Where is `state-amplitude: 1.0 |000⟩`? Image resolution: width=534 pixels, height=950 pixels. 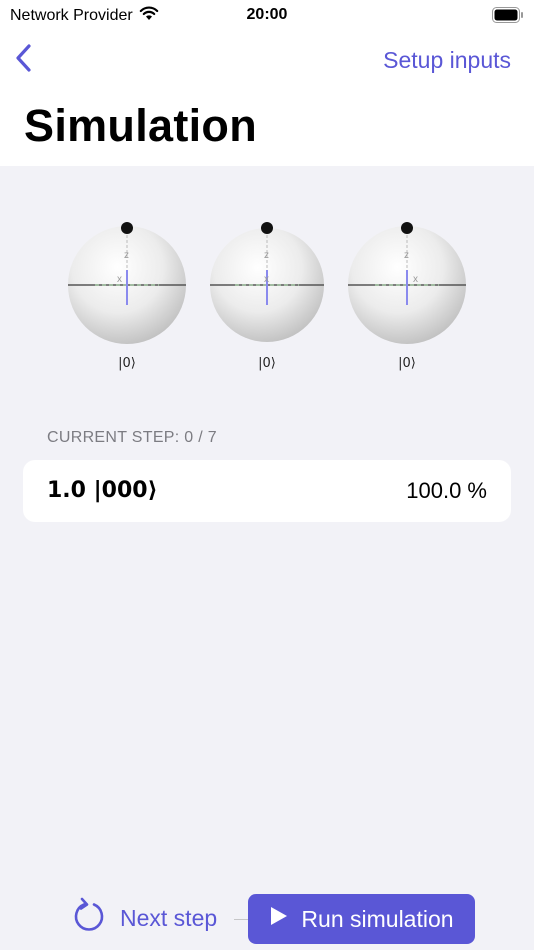 state-amplitude: 1.0 |000⟩ is located at coordinates (102, 490).